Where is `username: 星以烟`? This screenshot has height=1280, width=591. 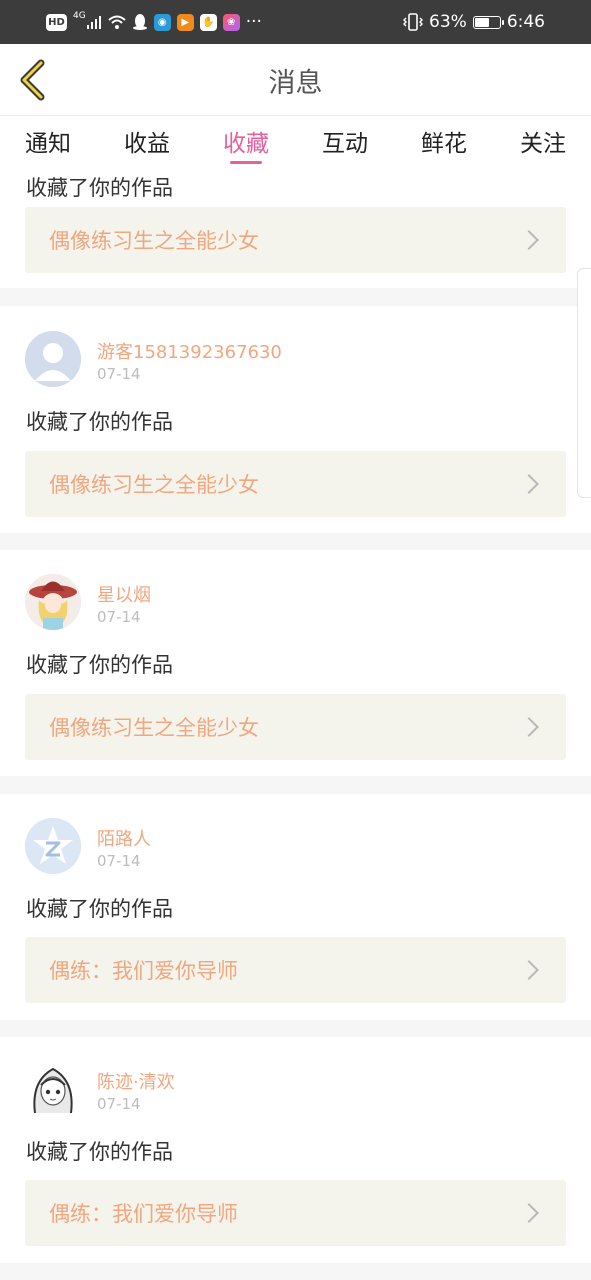
username: 星以烟 is located at coordinates (124, 594).